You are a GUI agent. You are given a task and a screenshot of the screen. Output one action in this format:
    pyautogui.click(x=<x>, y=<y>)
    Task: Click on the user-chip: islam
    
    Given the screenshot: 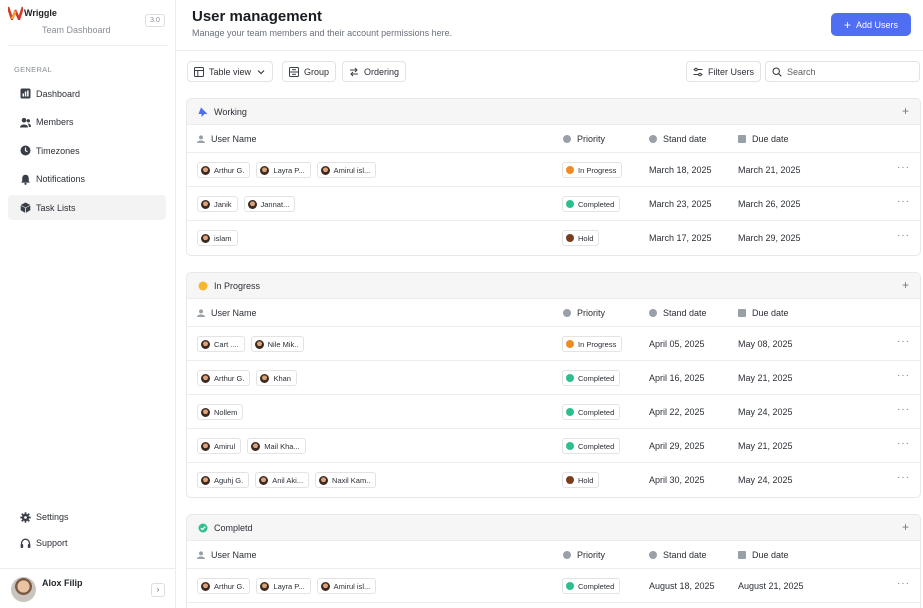 What is the action you would take?
    pyautogui.click(x=217, y=238)
    